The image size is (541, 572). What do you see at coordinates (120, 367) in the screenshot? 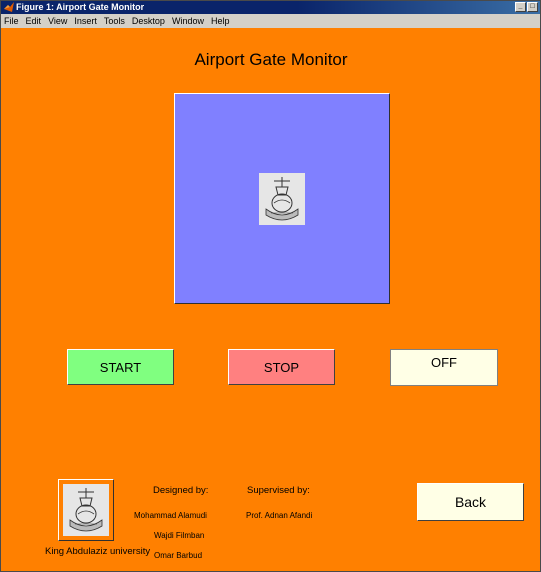
I see `start-button: START` at bounding box center [120, 367].